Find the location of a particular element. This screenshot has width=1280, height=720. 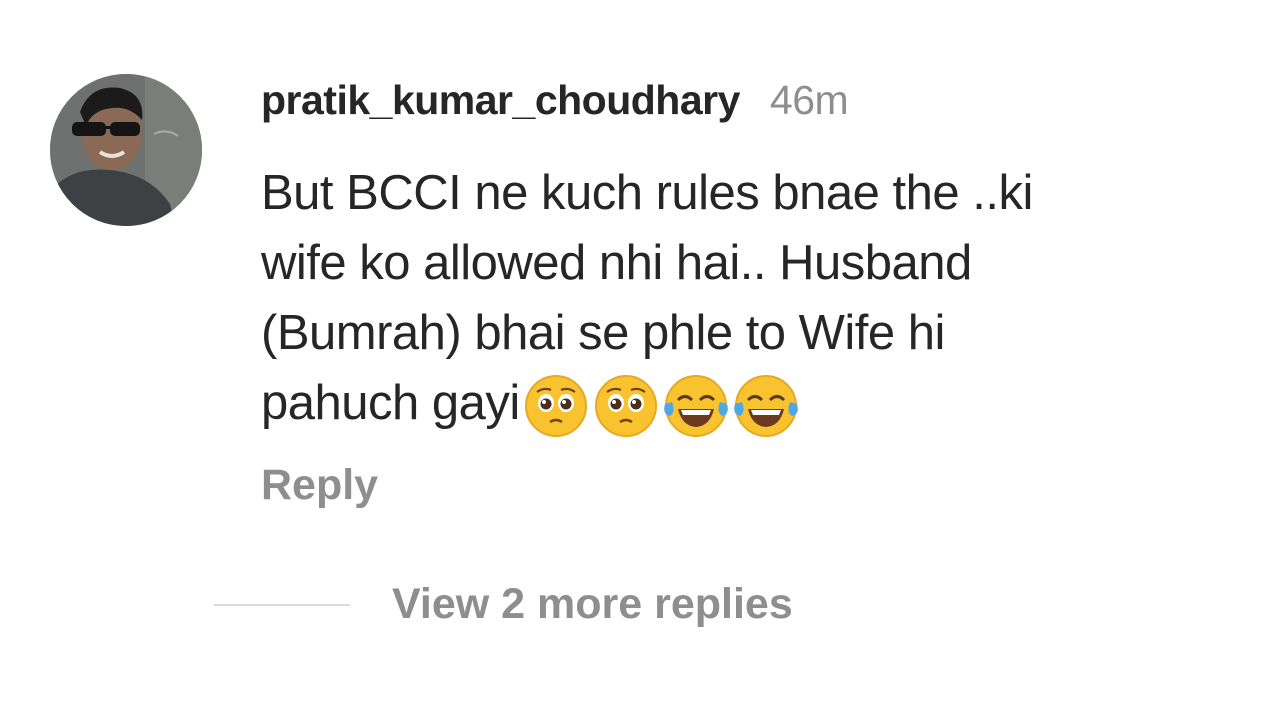

avatar-photo-icon is located at coordinates (126, 150).